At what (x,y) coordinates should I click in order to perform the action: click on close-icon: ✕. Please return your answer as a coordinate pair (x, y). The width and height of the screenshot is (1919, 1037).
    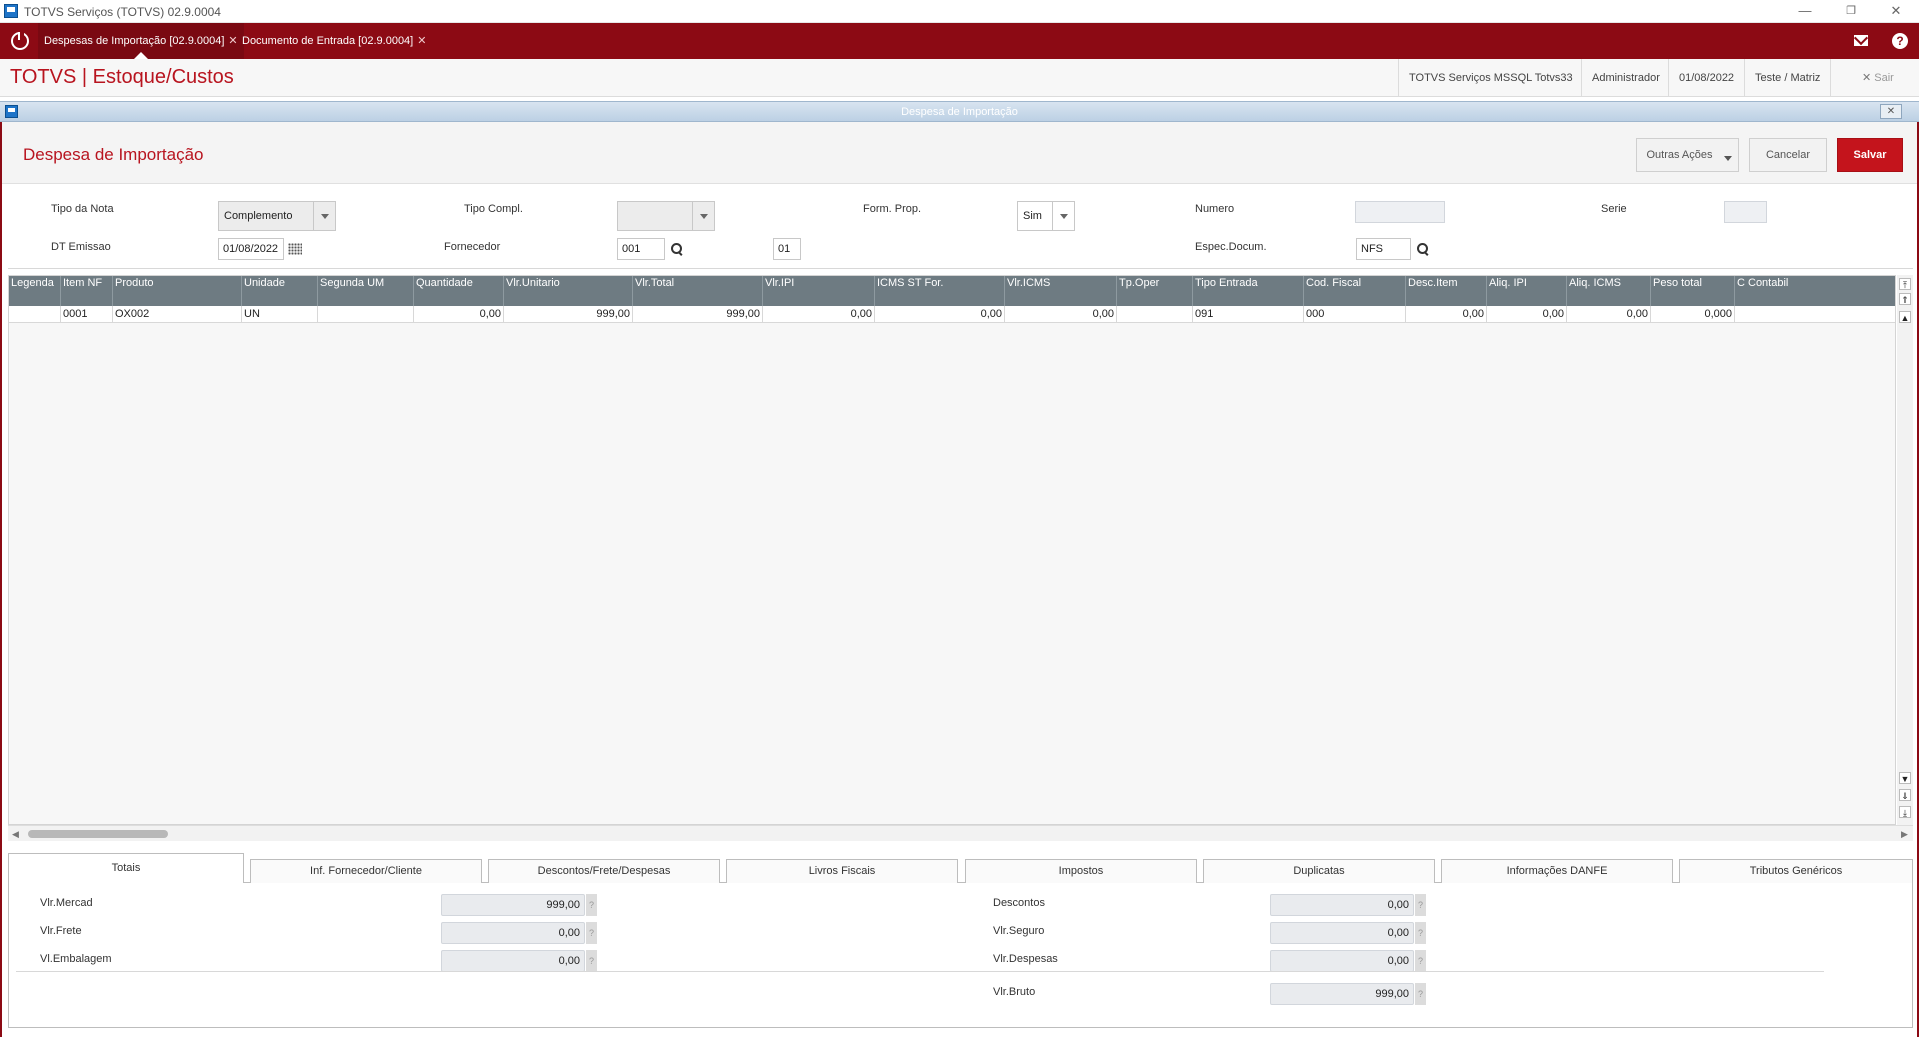
    Looking at the image, I should click on (1896, 11).